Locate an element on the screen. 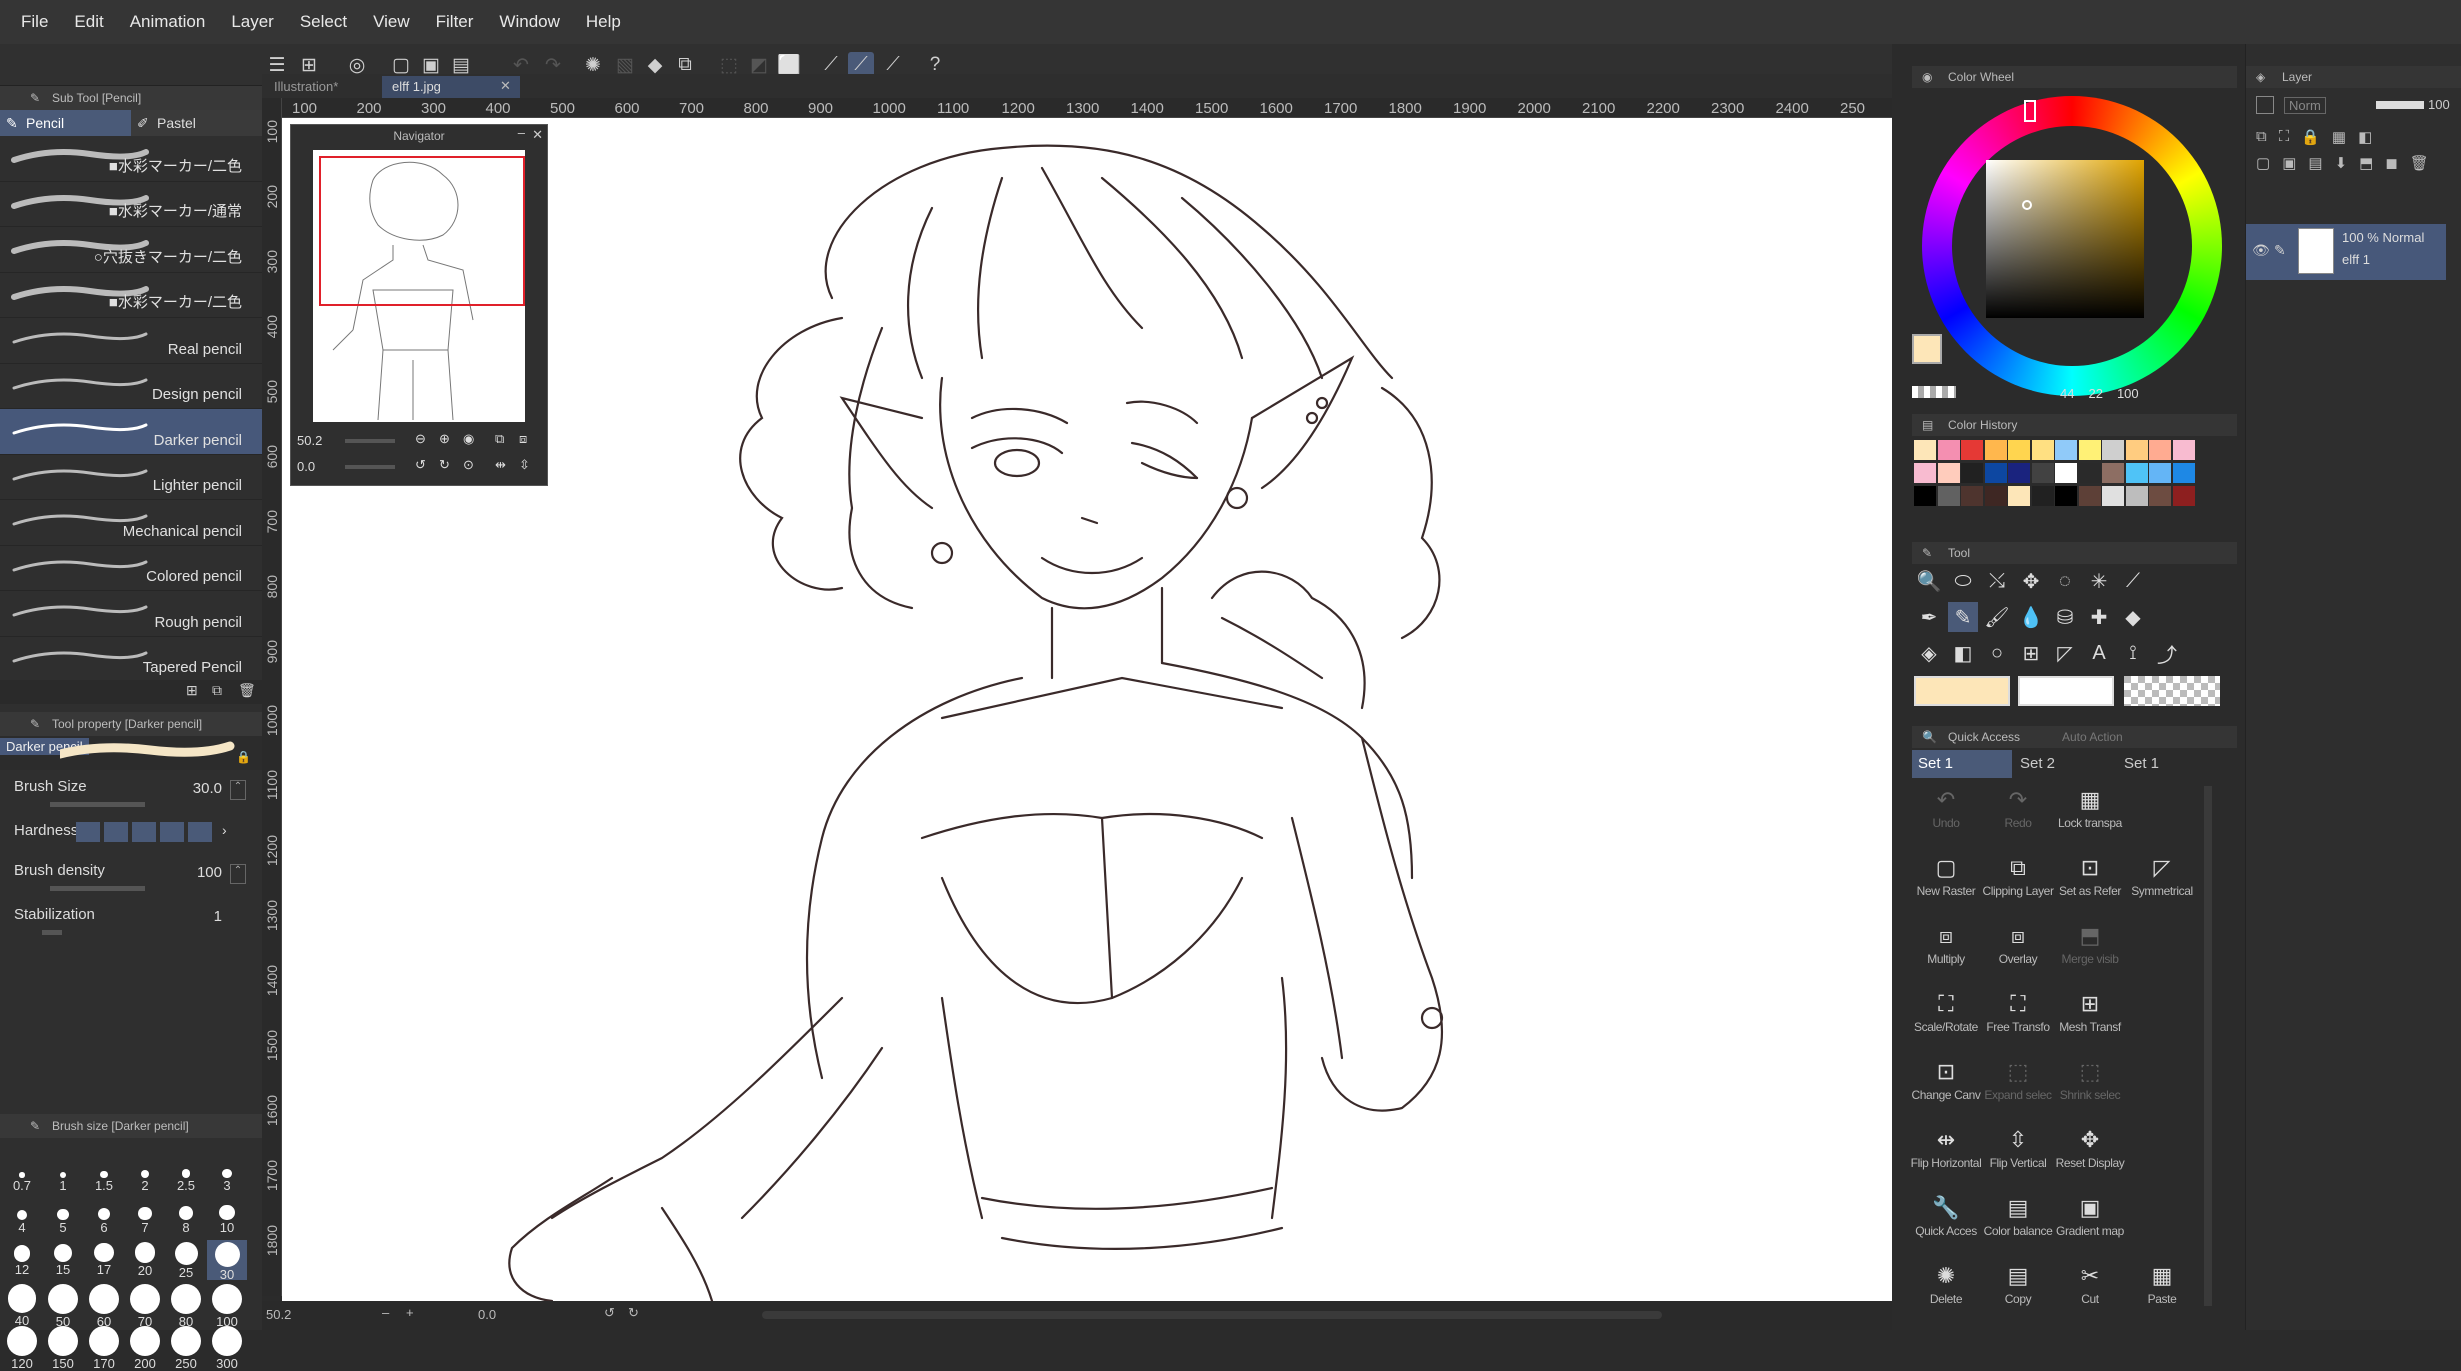  brush-size-cell: 30 is located at coordinates (227, 1261).